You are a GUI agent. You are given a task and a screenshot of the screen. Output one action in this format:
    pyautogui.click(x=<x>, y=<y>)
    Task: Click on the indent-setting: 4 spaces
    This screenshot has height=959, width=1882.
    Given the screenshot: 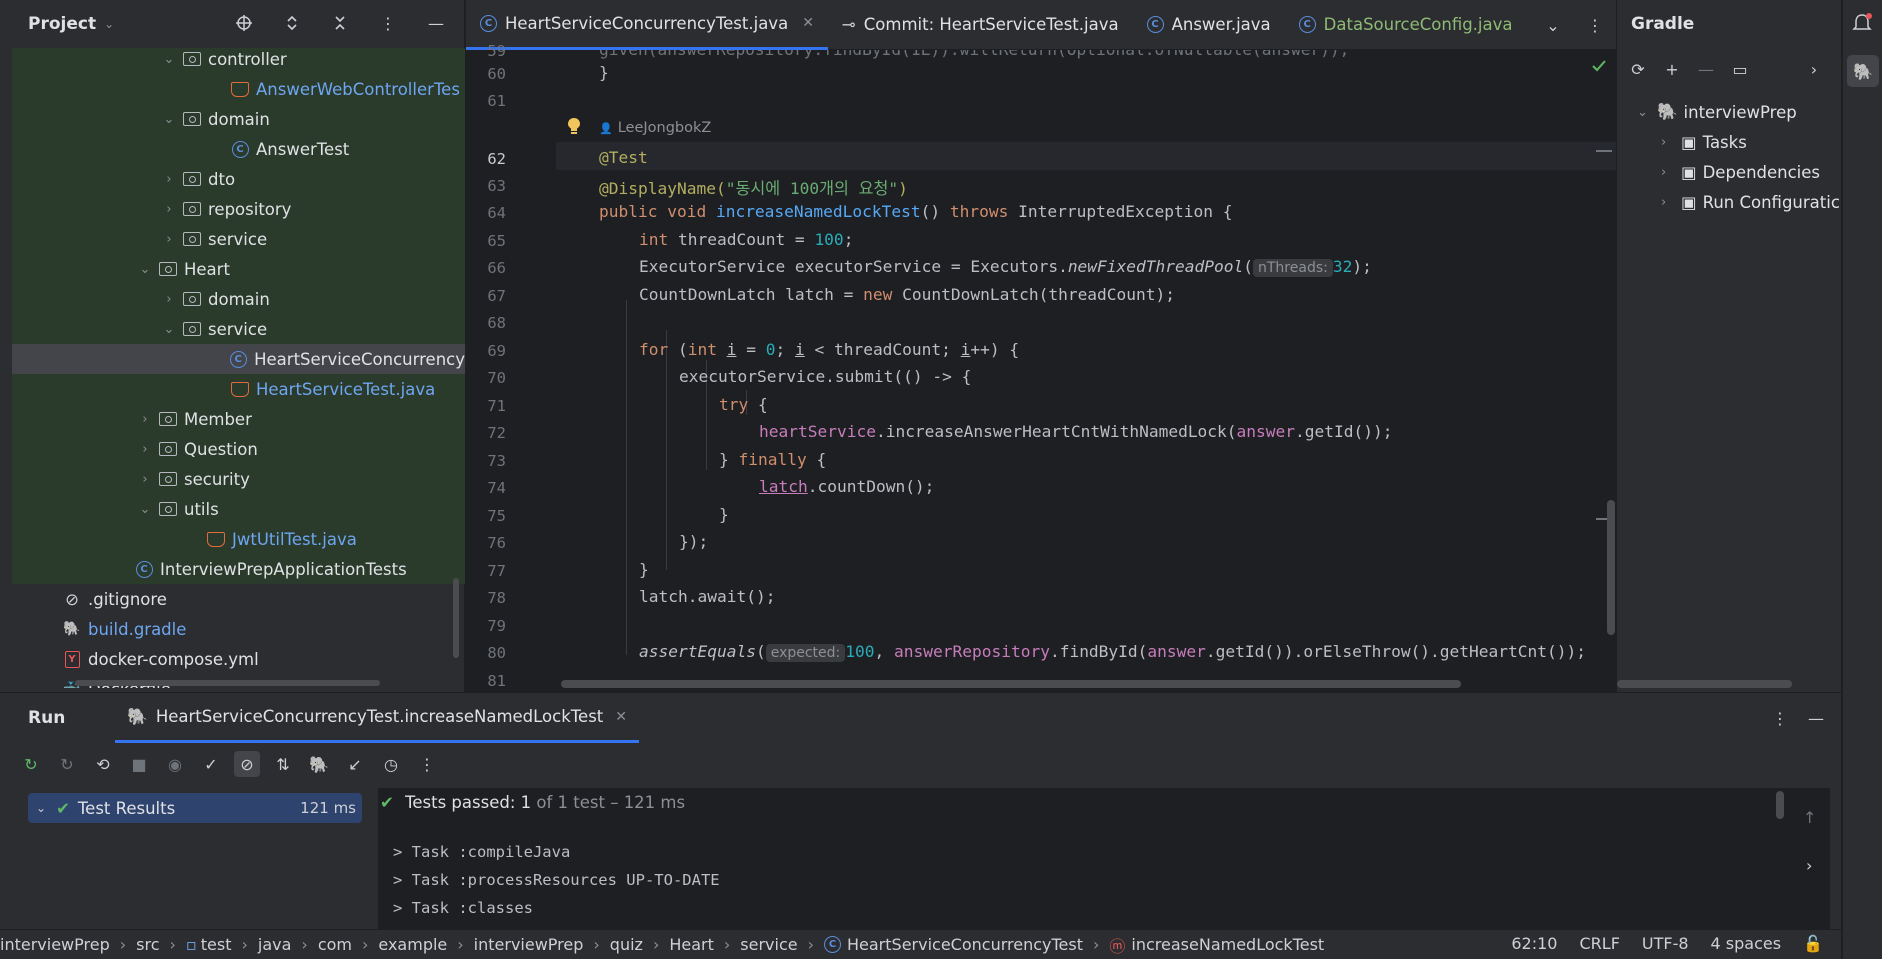 What is the action you would take?
    pyautogui.click(x=1746, y=943)
    